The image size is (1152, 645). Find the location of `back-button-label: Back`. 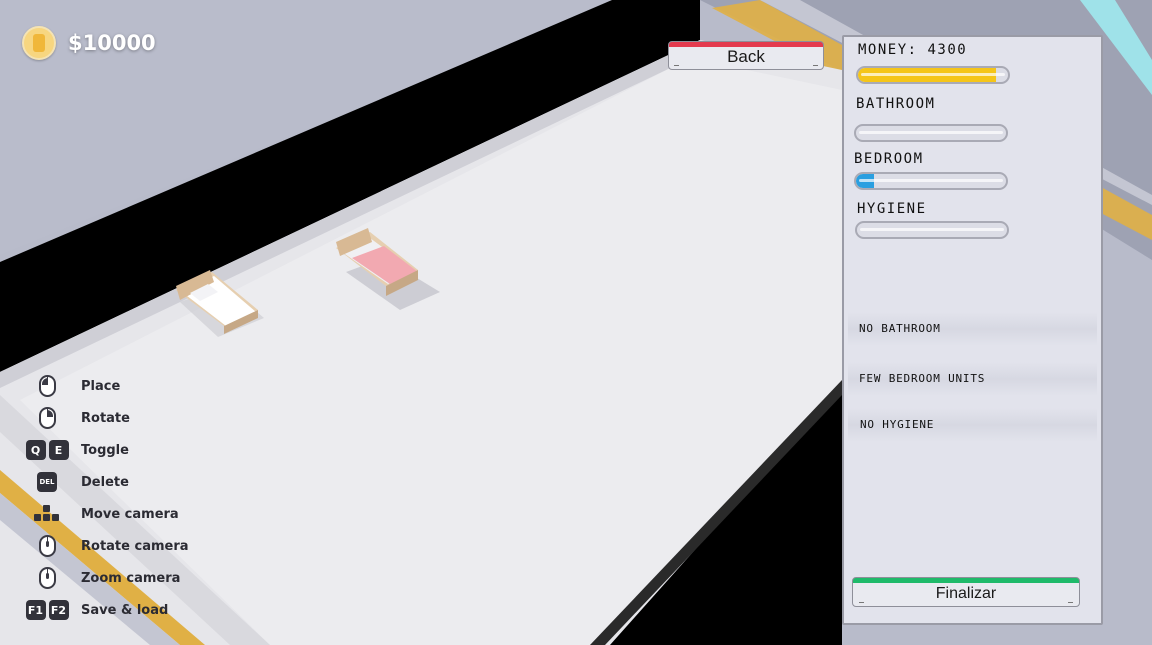

back-button-label: Back is located at coordinates (746, 56).